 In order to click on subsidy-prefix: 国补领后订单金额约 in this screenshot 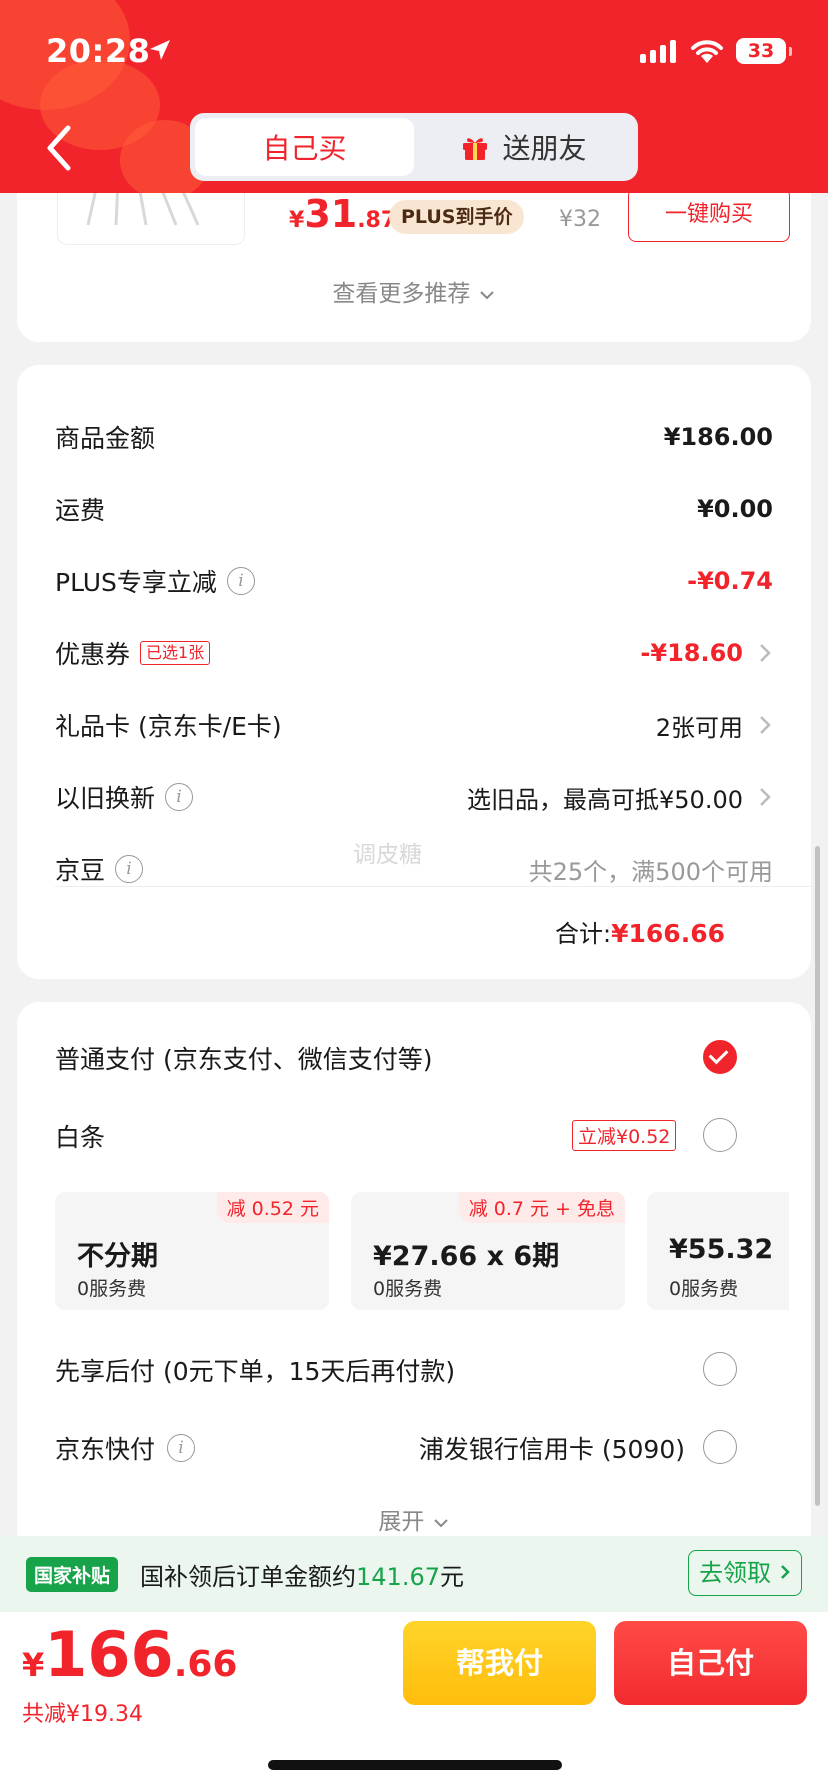, I will do `click(248, 1576)`.